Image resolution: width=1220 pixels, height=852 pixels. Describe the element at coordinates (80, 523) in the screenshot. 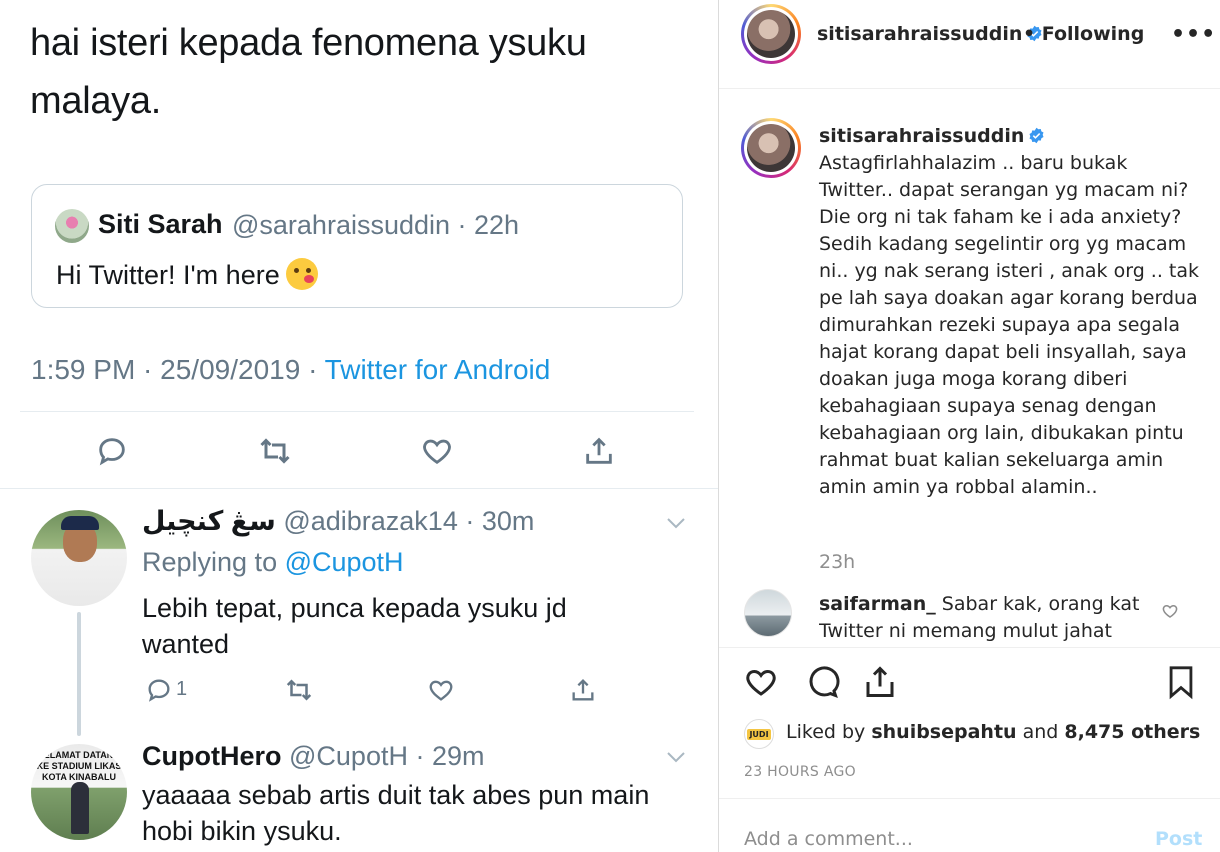

I see `avatar-cap` at that location.